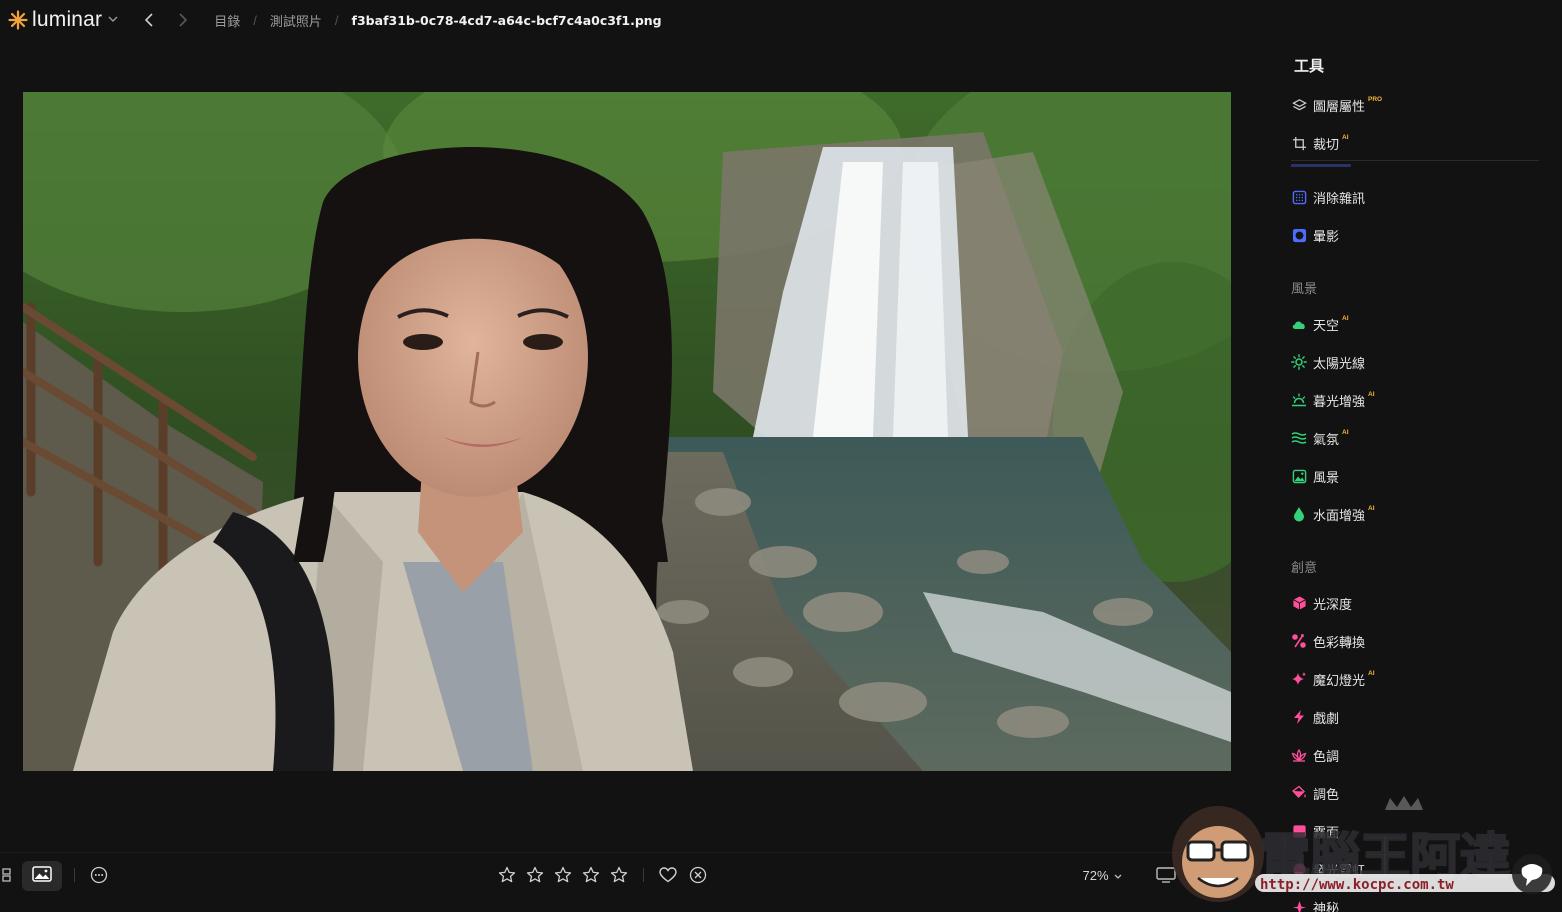  What do you see at coordinates (1375, 99) in the screenshot?
I see `pro-badge: PRO` at bounding box center [1375, 99].